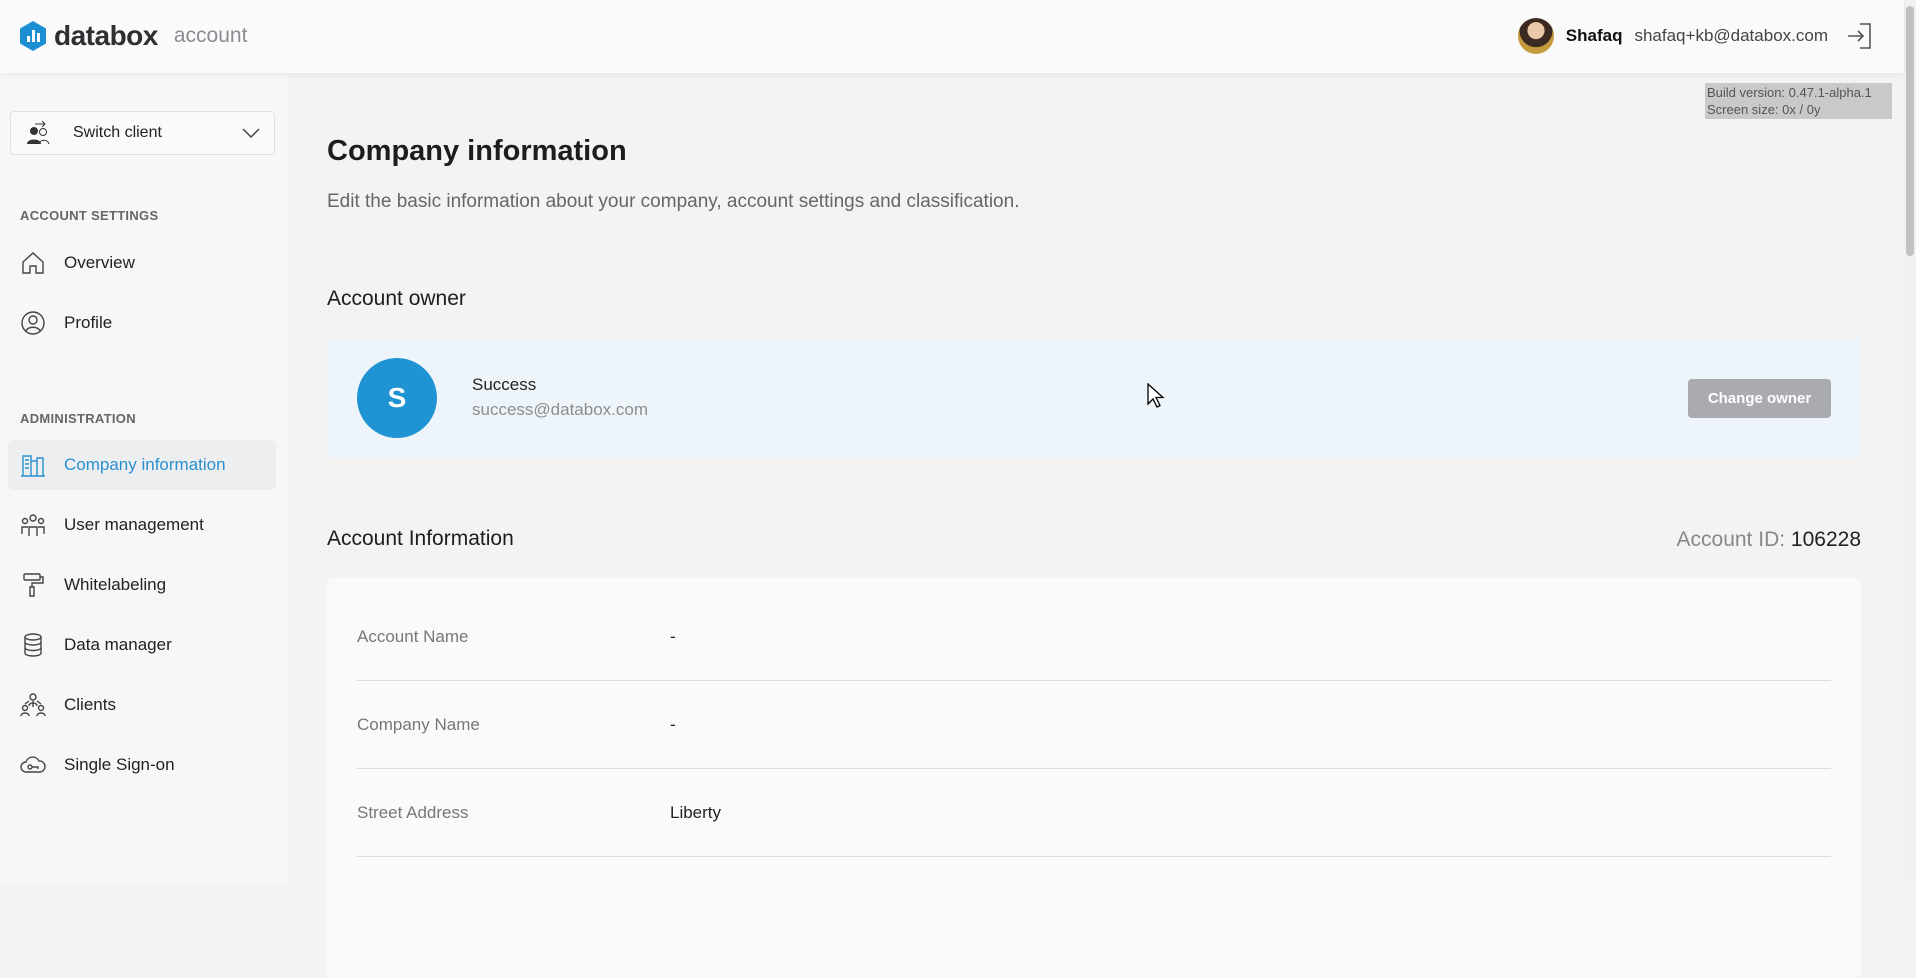 The image size is (1916, 978). What do you see at coordinates (78, 418) in the screenshot?
I see `section-administration: ADMINISTRATION` at bounding box center [78, 418].